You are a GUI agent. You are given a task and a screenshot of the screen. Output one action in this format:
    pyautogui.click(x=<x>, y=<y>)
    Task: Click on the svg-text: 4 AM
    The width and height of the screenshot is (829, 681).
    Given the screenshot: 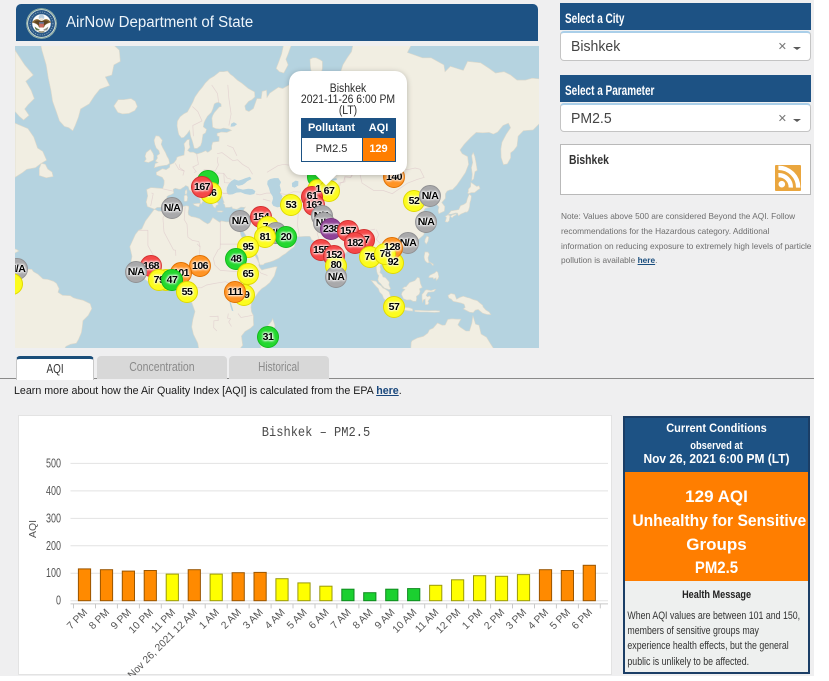 What is the action you would take?
    pyautogui.click(x=275, y=619)
    